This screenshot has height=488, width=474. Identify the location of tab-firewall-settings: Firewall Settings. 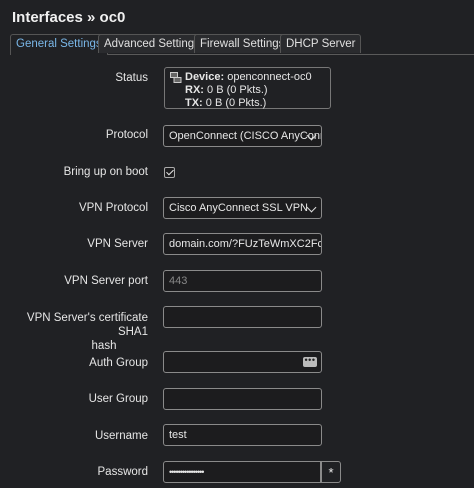
(242, 43).